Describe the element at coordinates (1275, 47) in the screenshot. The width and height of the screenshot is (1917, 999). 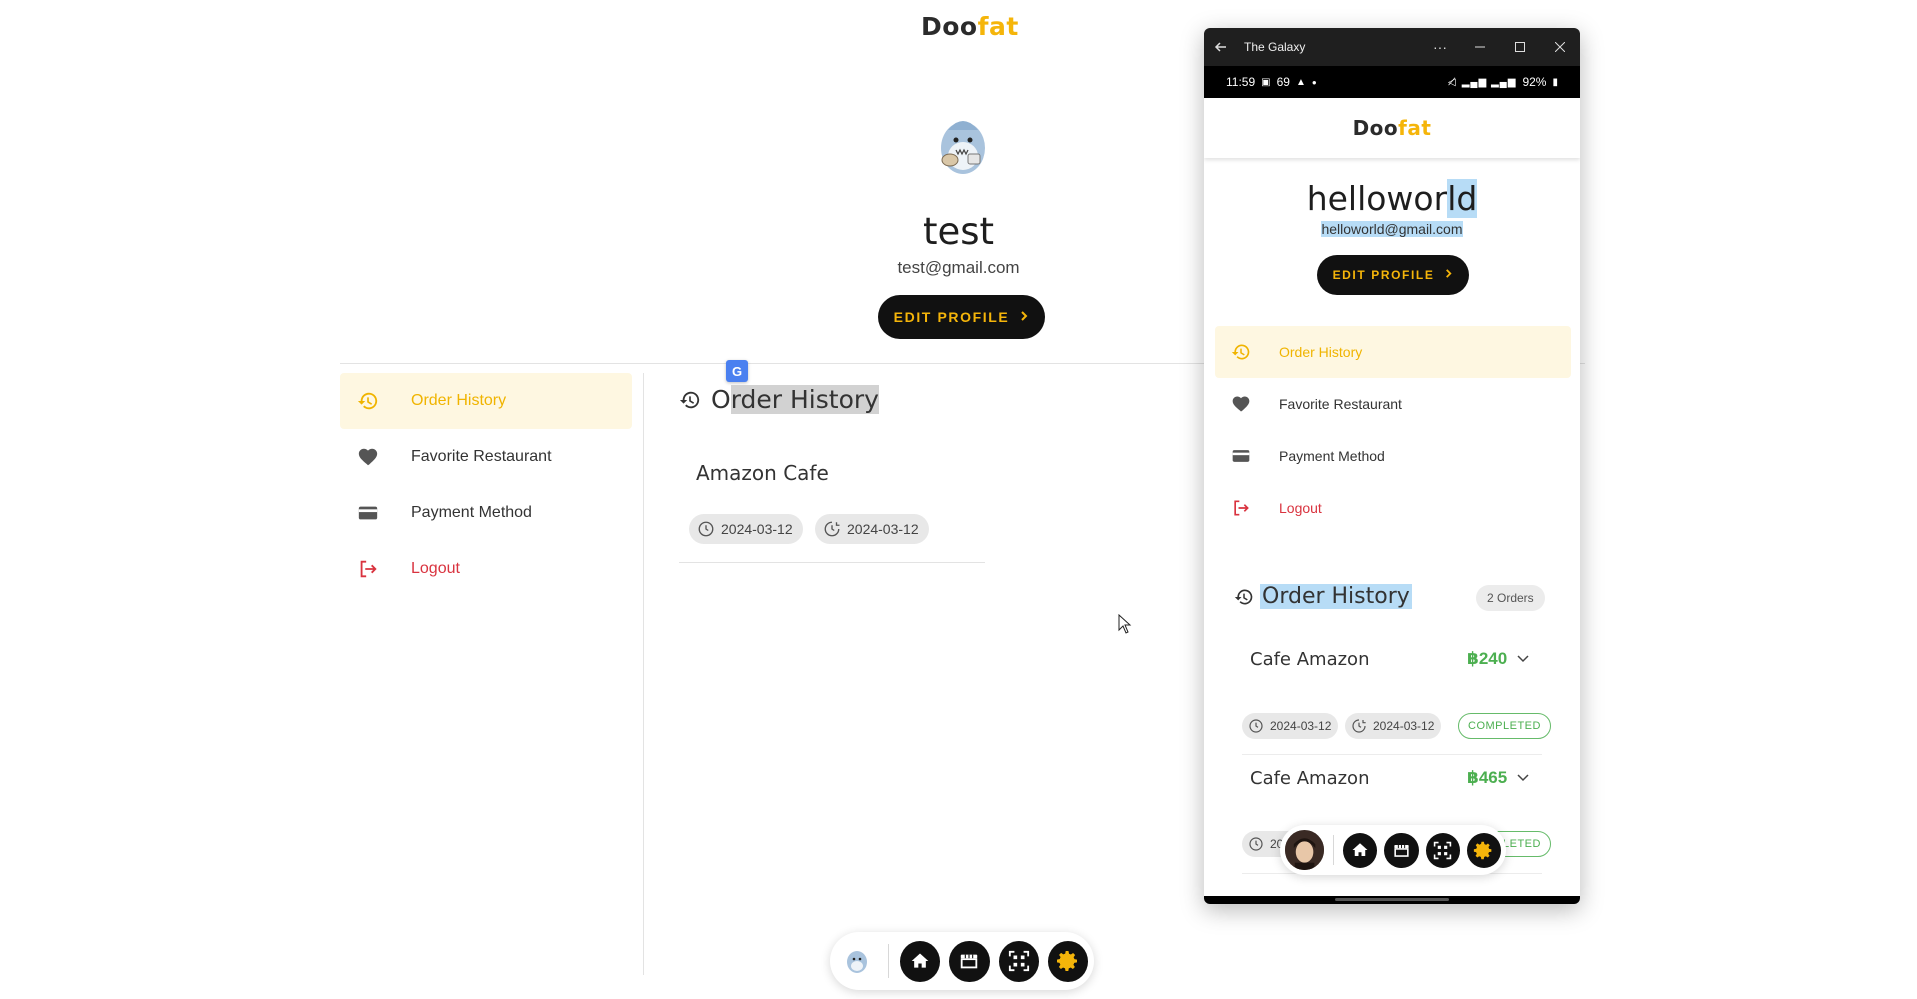
I see `window-title: The Galaxy` at that location.